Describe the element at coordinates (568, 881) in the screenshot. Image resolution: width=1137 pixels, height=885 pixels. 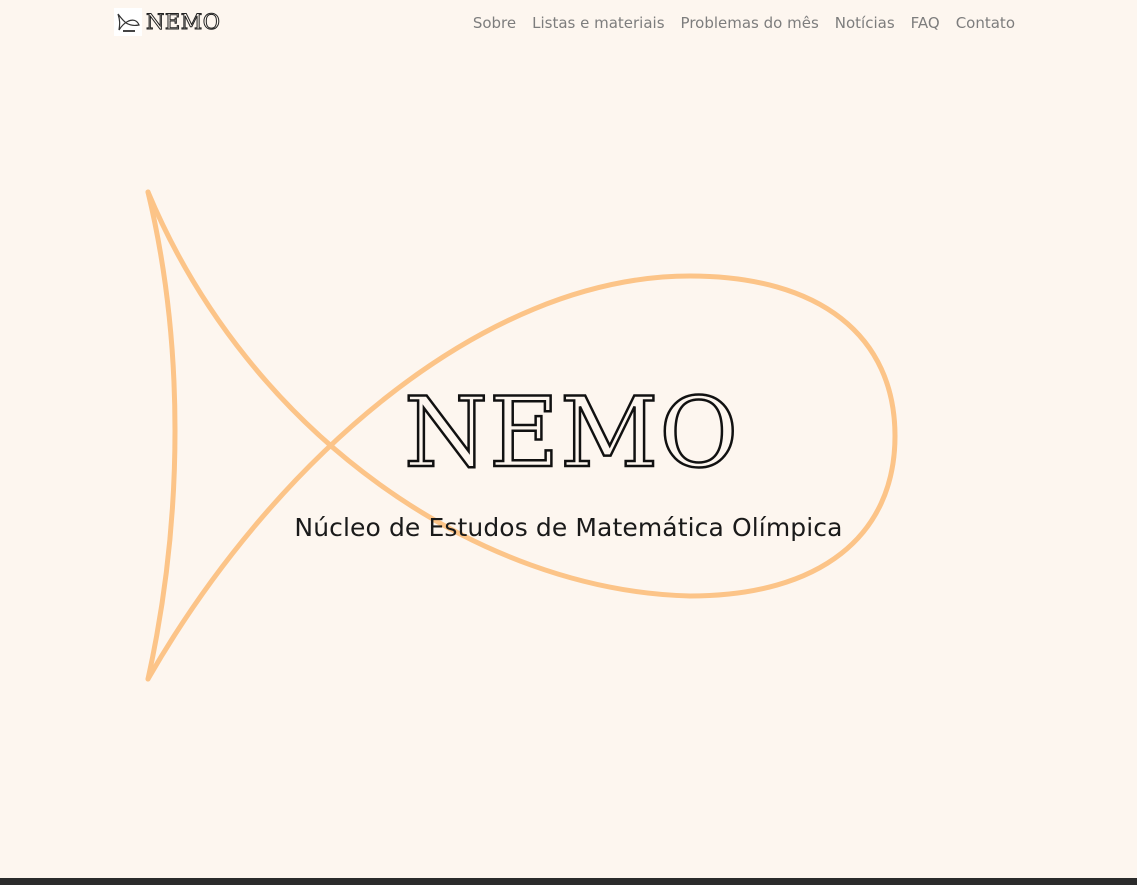
I see `bottom-taskbar-strip` at that location.